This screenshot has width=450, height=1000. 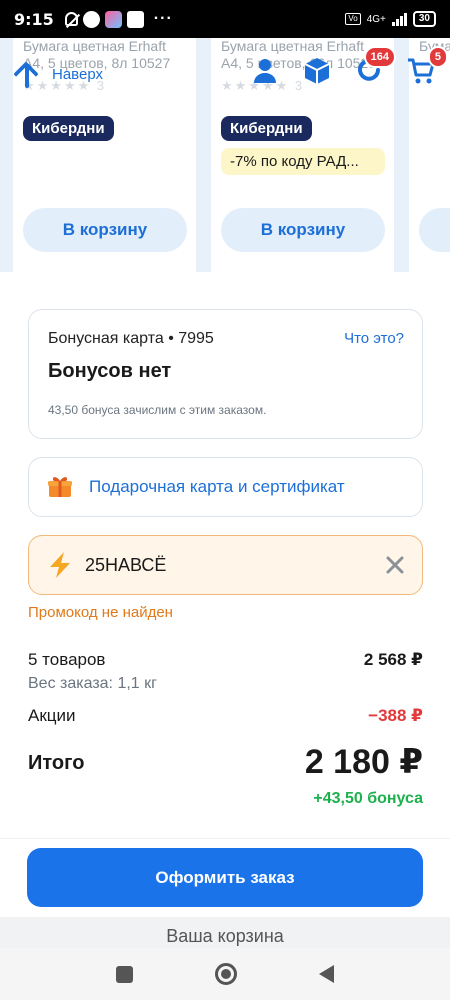 I want to click on promo-error-message: Промокод не найден, so click(x=100, y=612).